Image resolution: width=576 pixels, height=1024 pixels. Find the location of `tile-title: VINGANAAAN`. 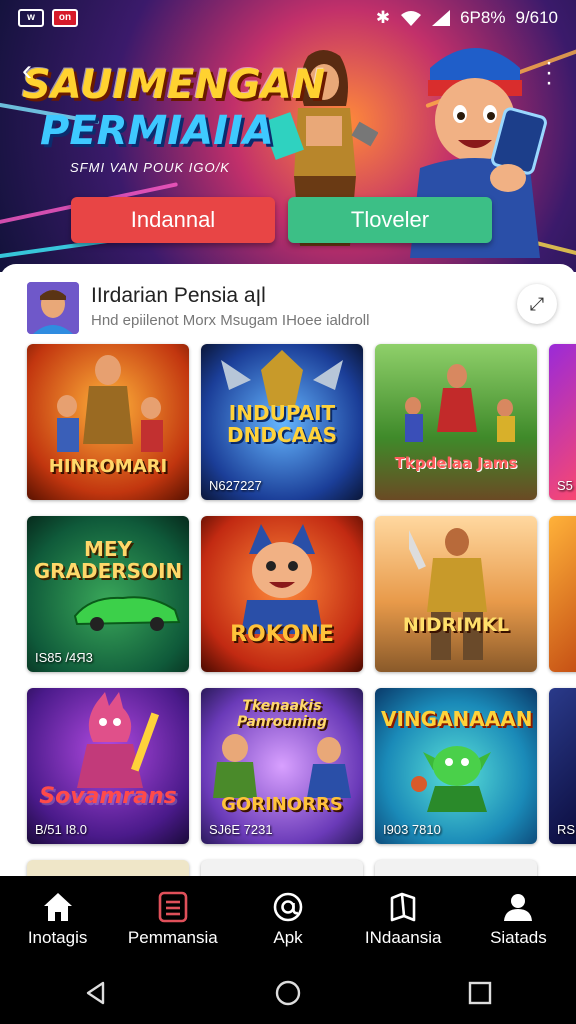

tile-title: VINGANAAAN is located at coordinates (457, 719).